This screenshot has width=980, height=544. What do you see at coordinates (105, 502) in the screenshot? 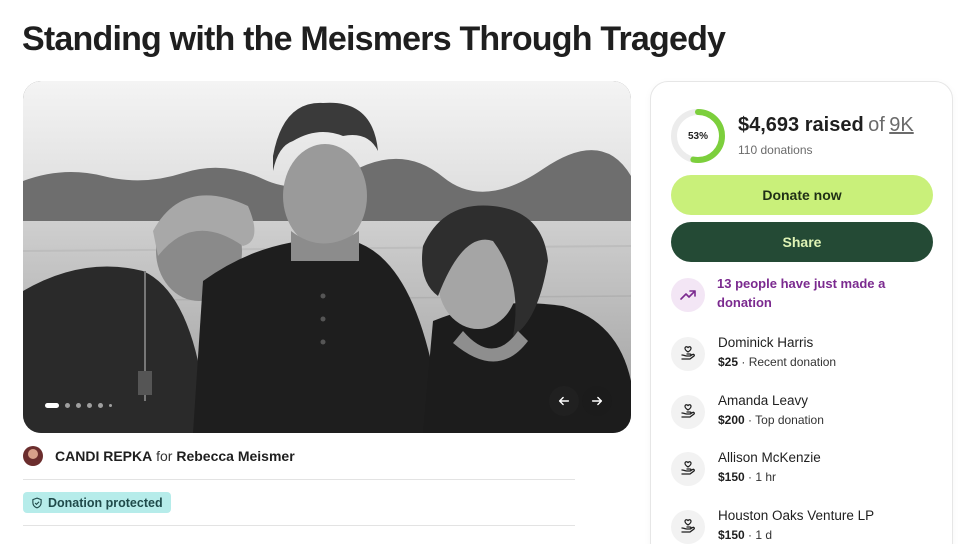
I see `badge-label: Donation protected` at bounding box center [105, 502].